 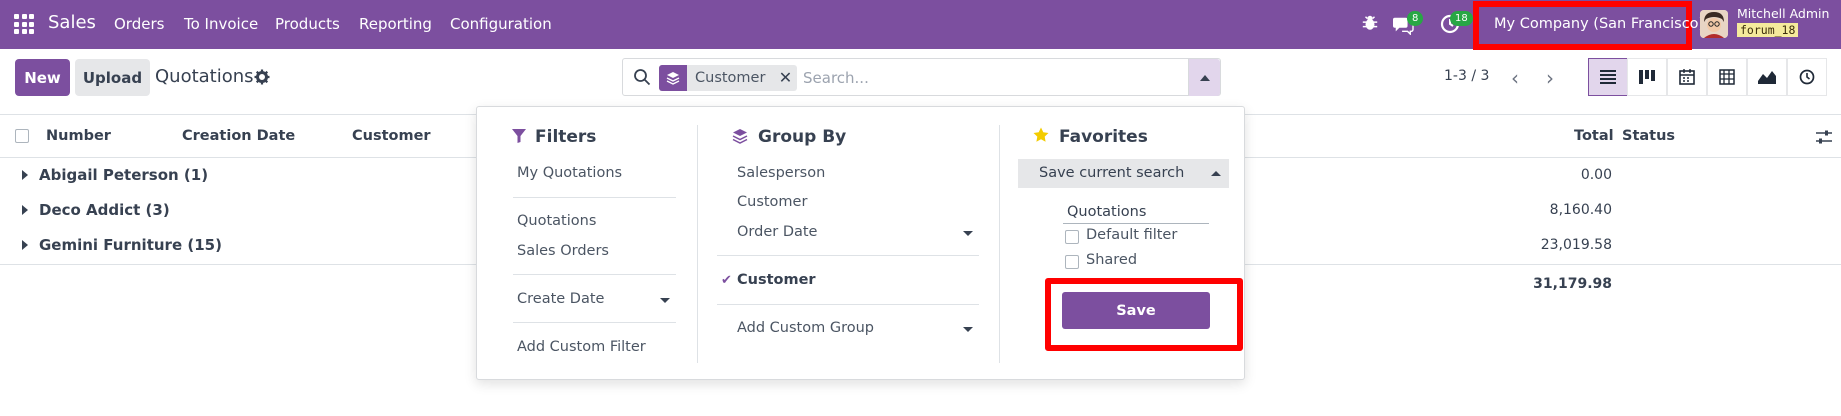 What do you see at coordinates (581, 347) in the screenshot?
I see `add-custom-filter: Add Custom Filter` at bounding box center [581, 347].